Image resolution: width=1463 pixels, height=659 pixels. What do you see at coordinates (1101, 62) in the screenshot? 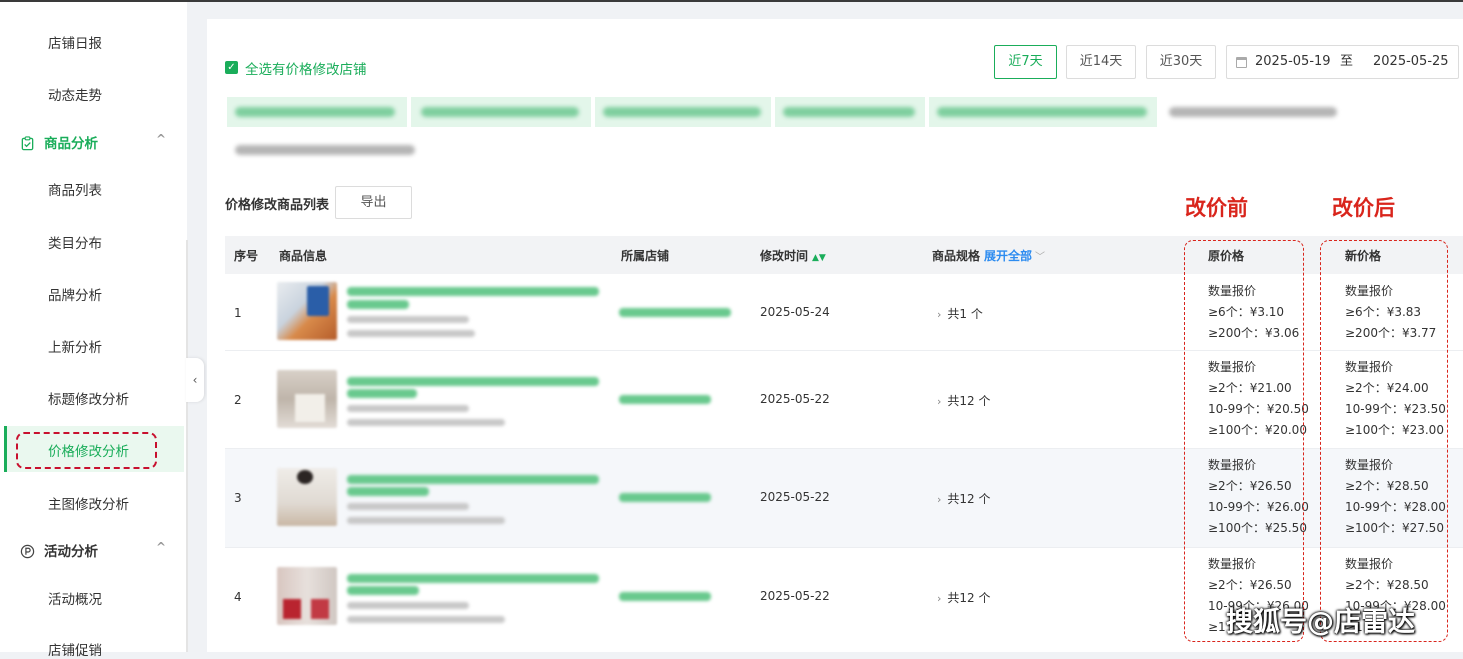
I see `range-14-days-button: 近14天` at bounding box center [1101, 62].